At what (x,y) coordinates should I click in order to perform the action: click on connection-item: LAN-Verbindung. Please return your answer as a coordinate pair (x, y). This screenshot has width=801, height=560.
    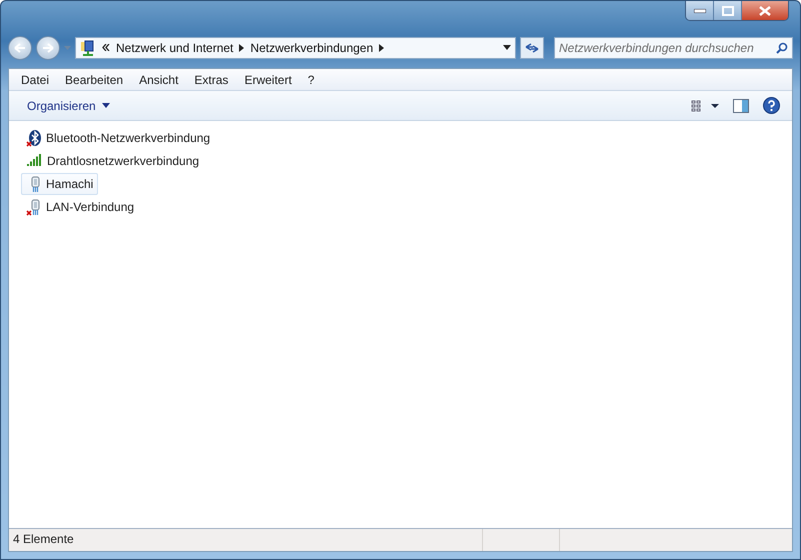
    Looking at the image, I should click on (80, 207).